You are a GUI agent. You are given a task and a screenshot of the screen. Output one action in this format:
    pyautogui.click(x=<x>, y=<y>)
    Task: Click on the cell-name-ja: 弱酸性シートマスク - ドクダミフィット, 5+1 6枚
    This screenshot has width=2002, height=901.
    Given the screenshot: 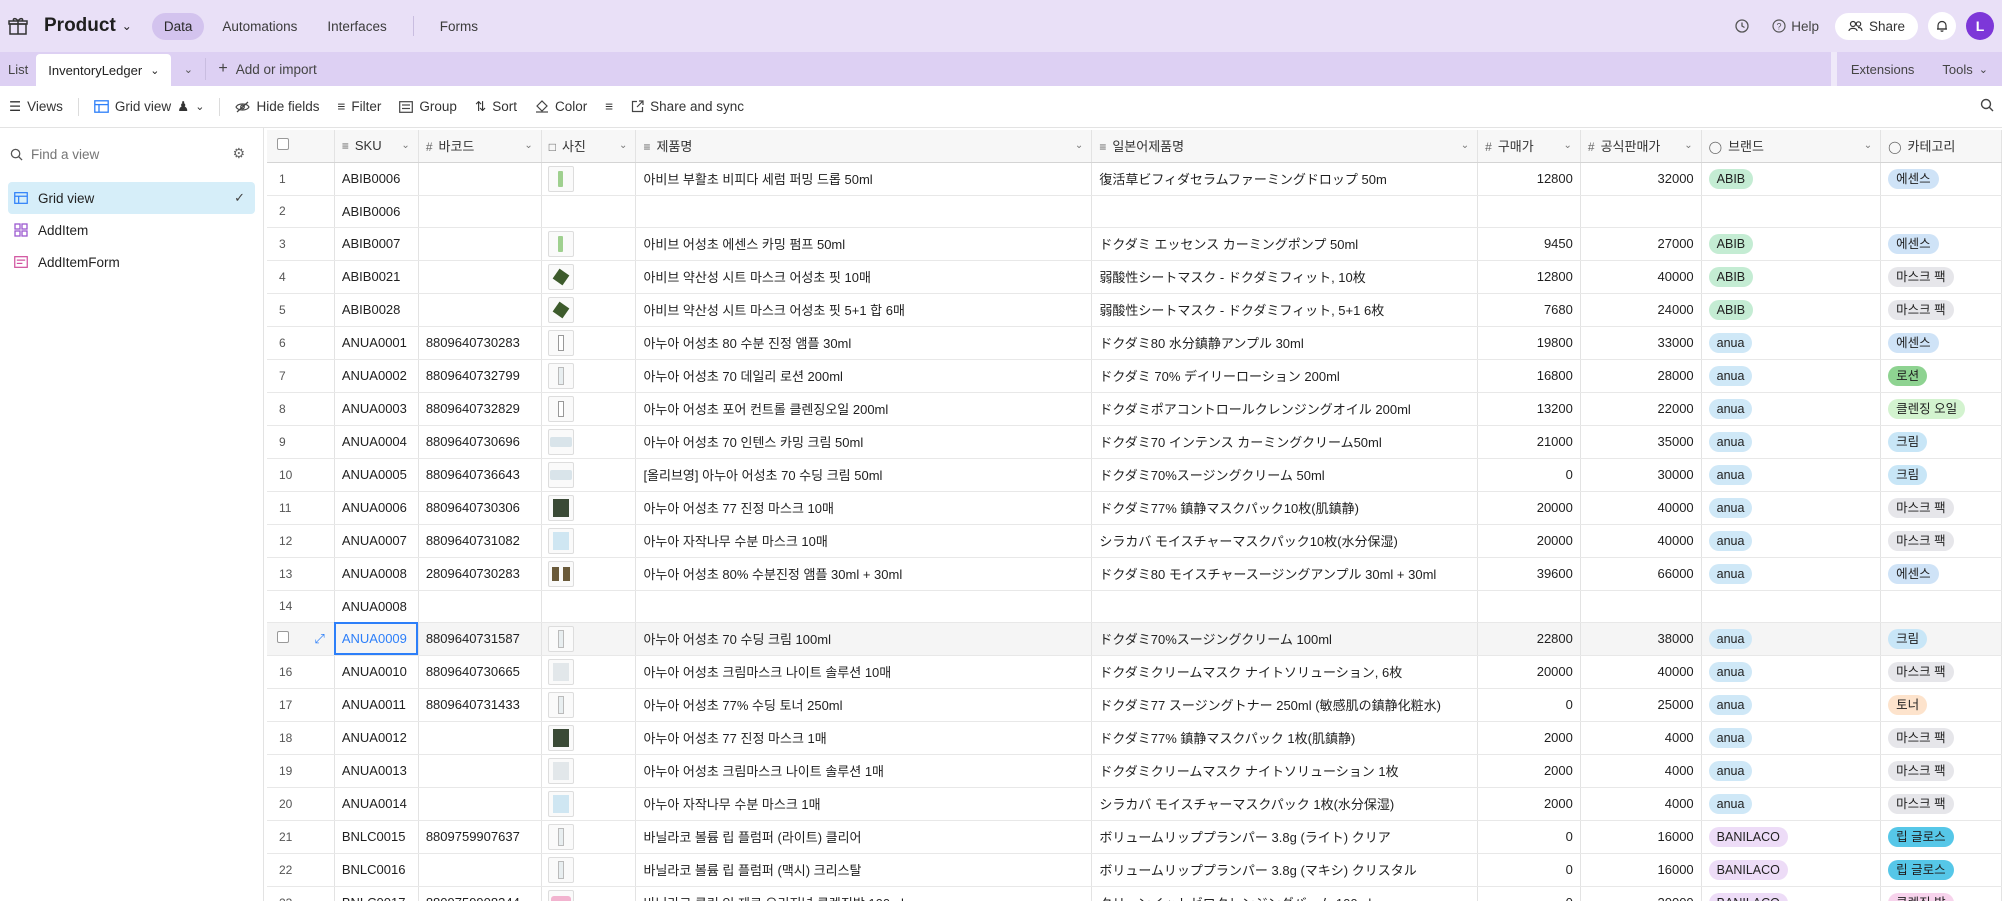 What is the action you would take?
    pyautogui.click(x=1285, y=310)
    